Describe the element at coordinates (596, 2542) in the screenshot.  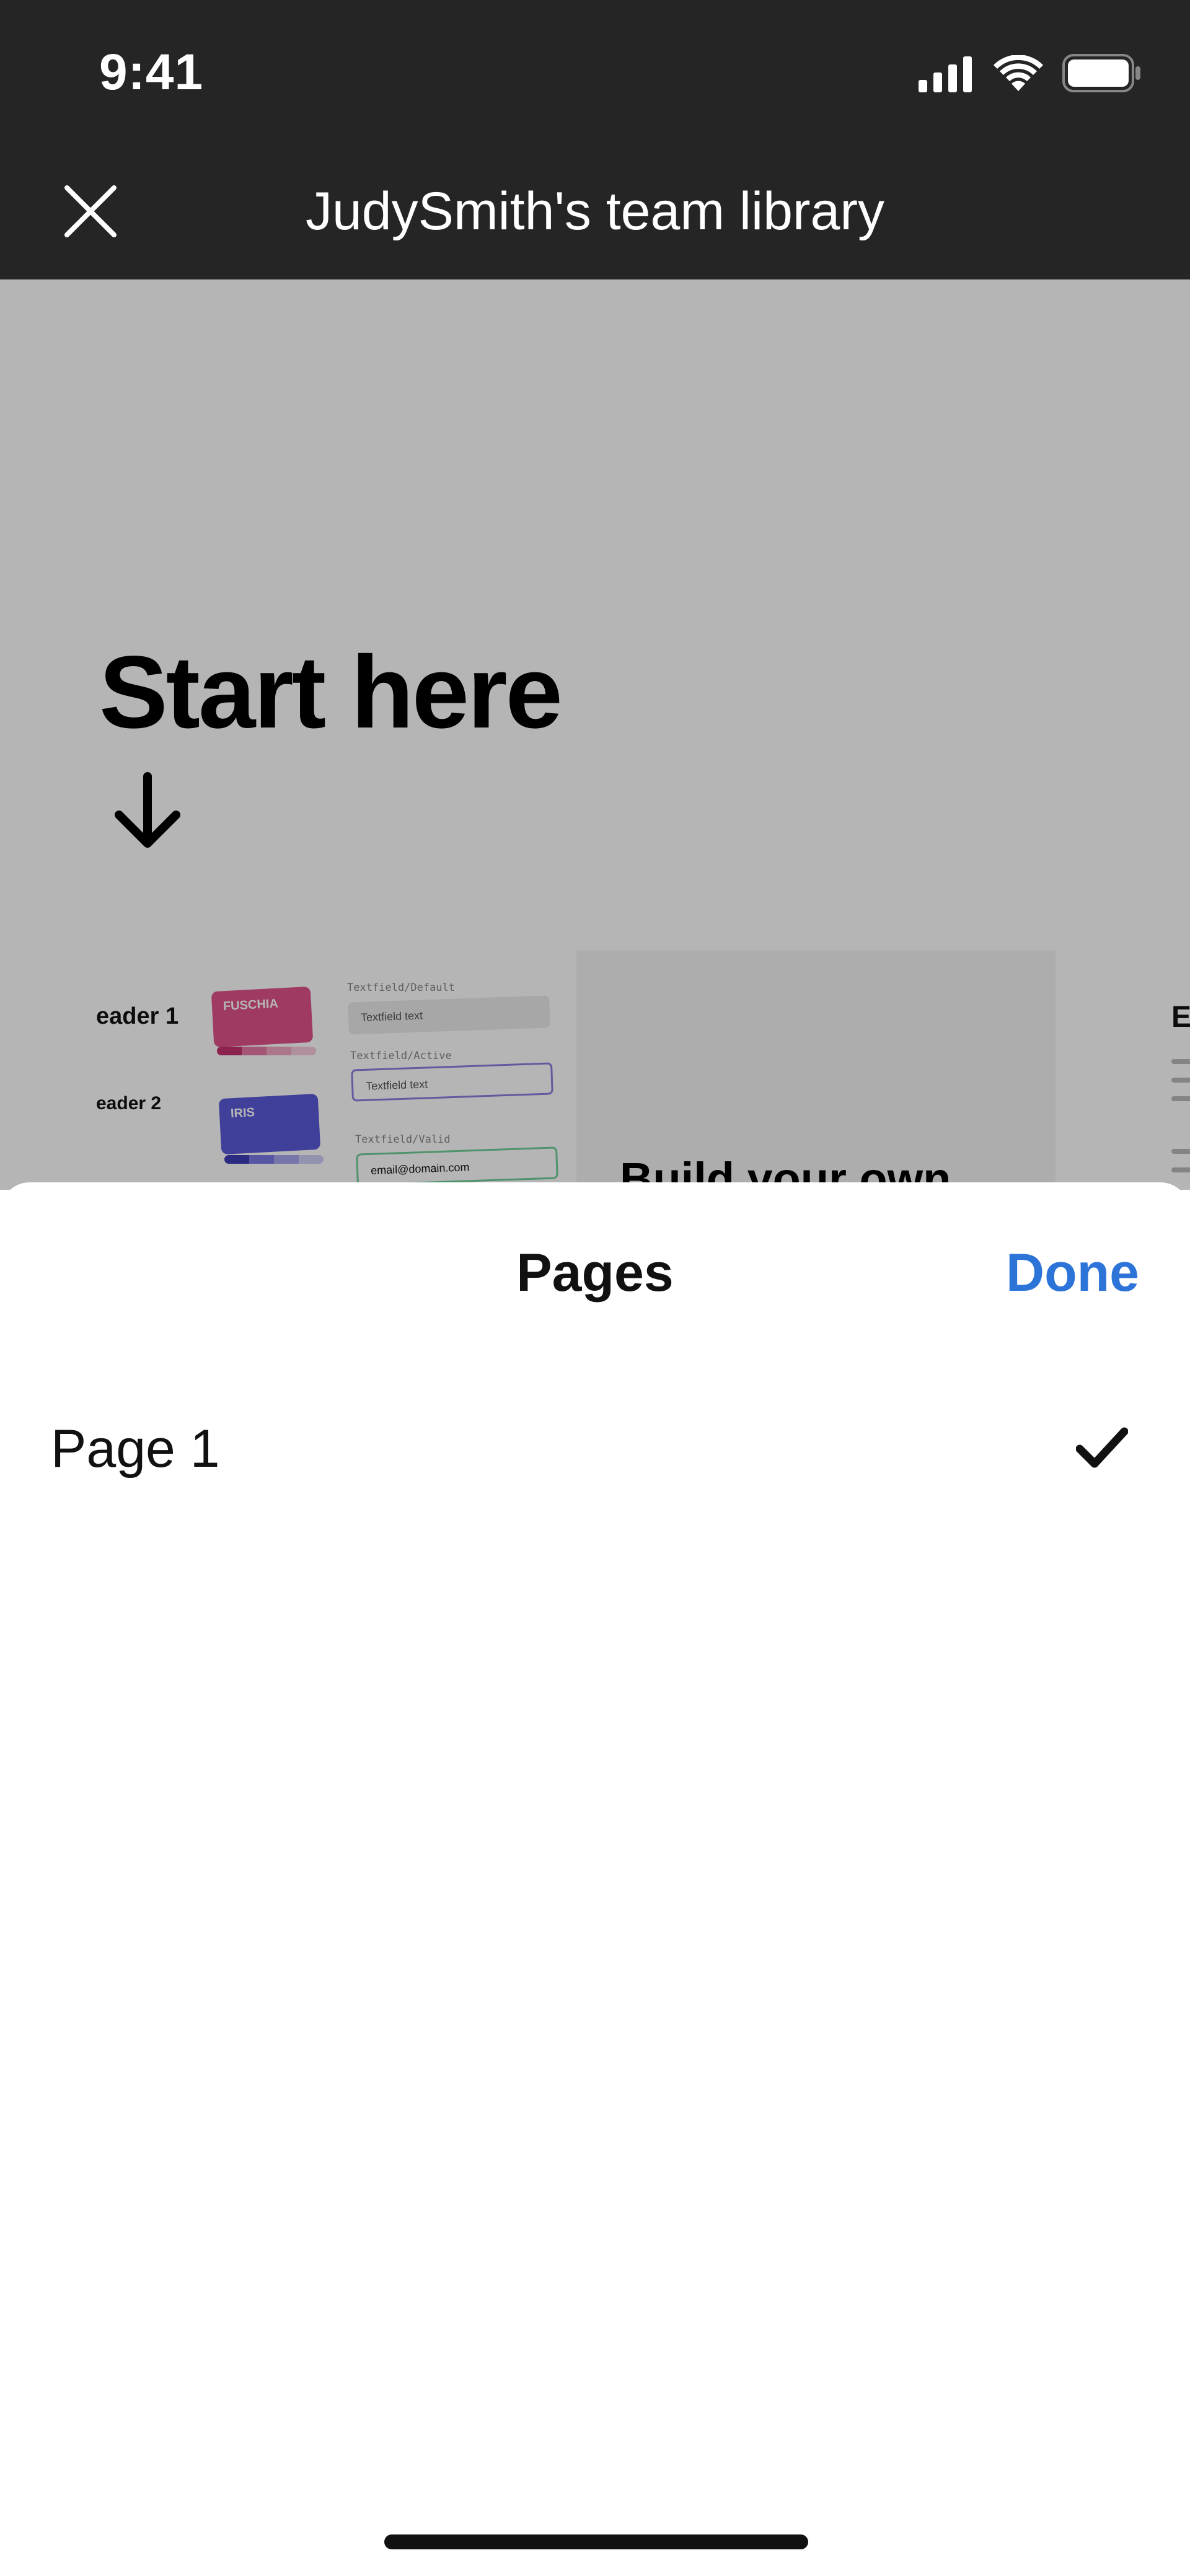
I see `home-indicator` at that location.